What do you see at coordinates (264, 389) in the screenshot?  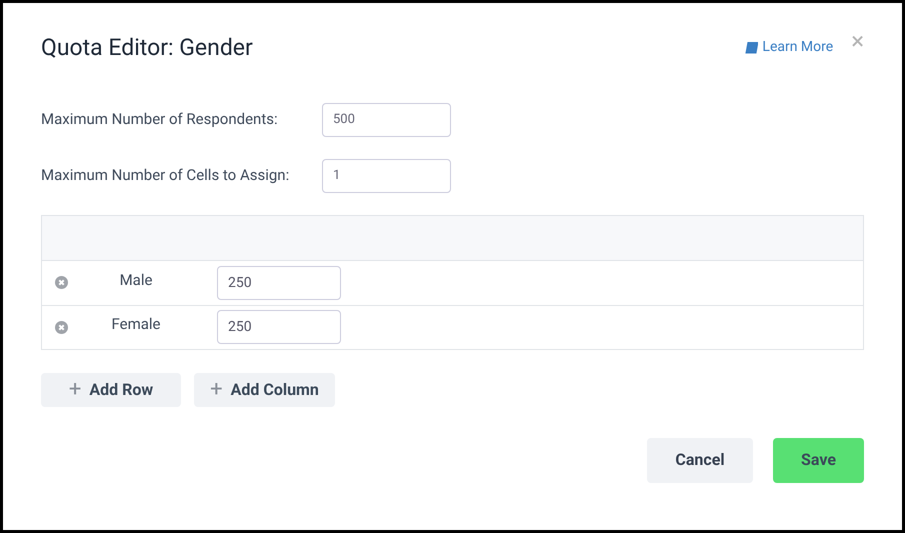 I see `add-button: + Add Column` at bounding box center [264, 389].